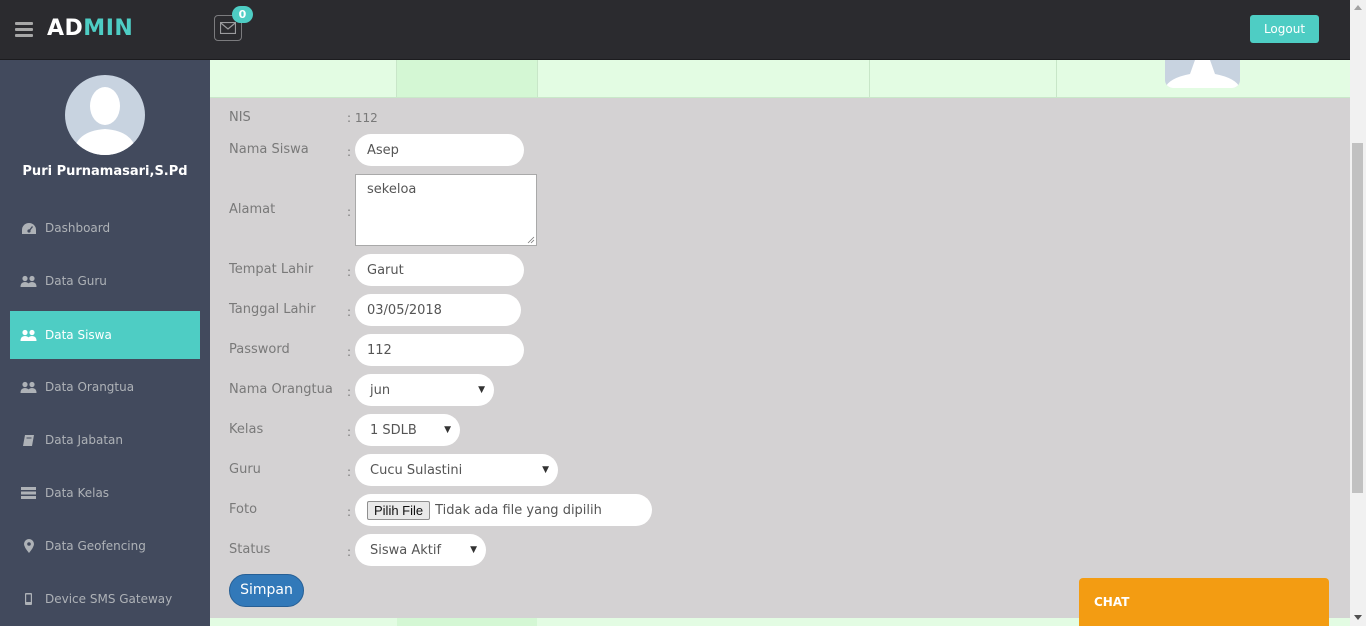 This screenshot has height=626, width=1366. I want to click on sidebar-item-label: Device SMS Gateway, so click(109, 599).